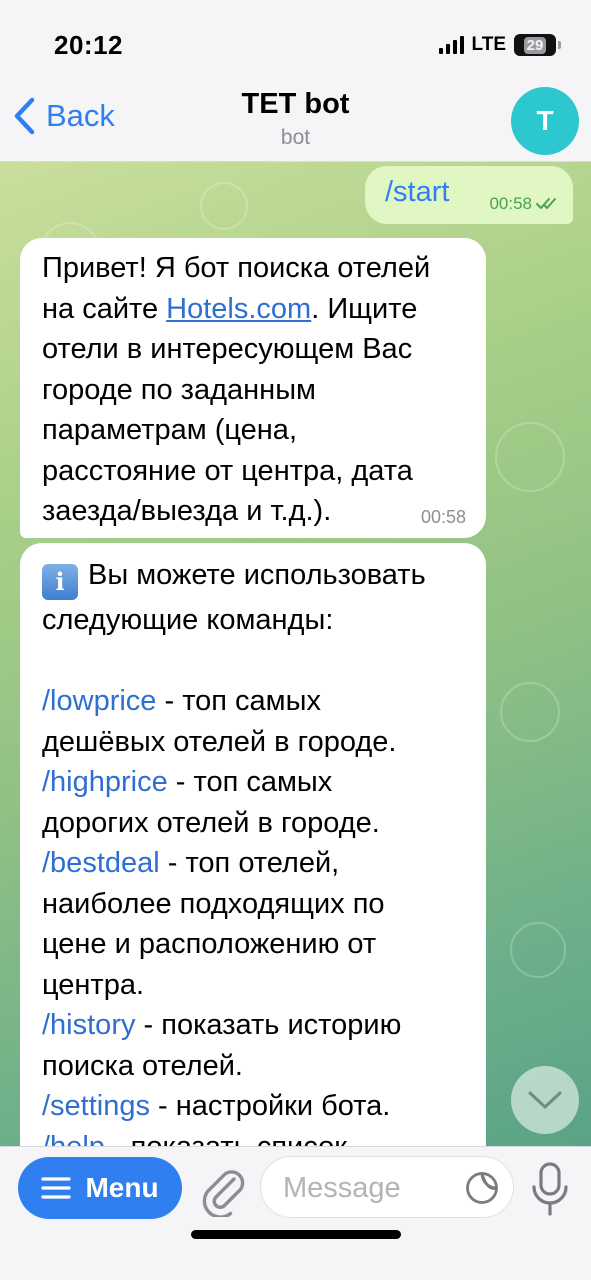 Image resolution: width=591 pixels, height=1280 pixels. What do you see at coordinates (469, 195) in the screenshot?
I see `outgoing-message: /start 00:58` at bounding box center [469, 195].